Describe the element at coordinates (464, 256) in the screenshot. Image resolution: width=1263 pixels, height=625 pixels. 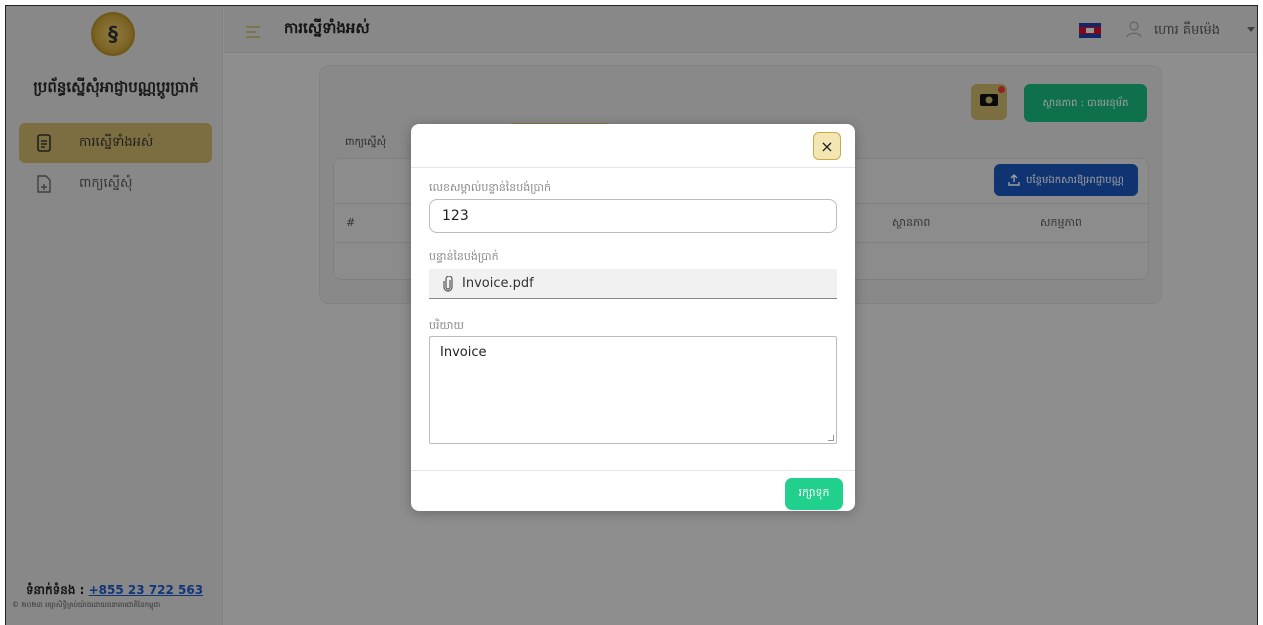
I see `payment-file-label: បន្ទាន់នៃបង់ប្រាក់` at that location.